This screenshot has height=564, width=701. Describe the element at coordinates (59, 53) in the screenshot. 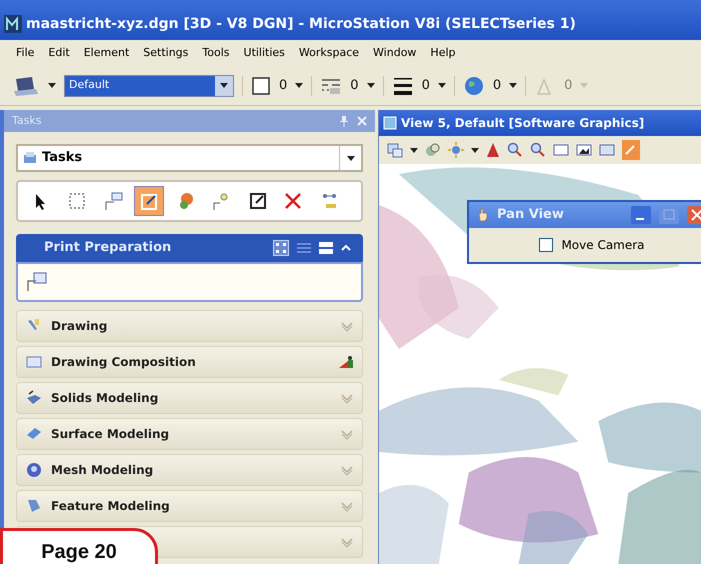

I see `menu-item: Edit` at that location.